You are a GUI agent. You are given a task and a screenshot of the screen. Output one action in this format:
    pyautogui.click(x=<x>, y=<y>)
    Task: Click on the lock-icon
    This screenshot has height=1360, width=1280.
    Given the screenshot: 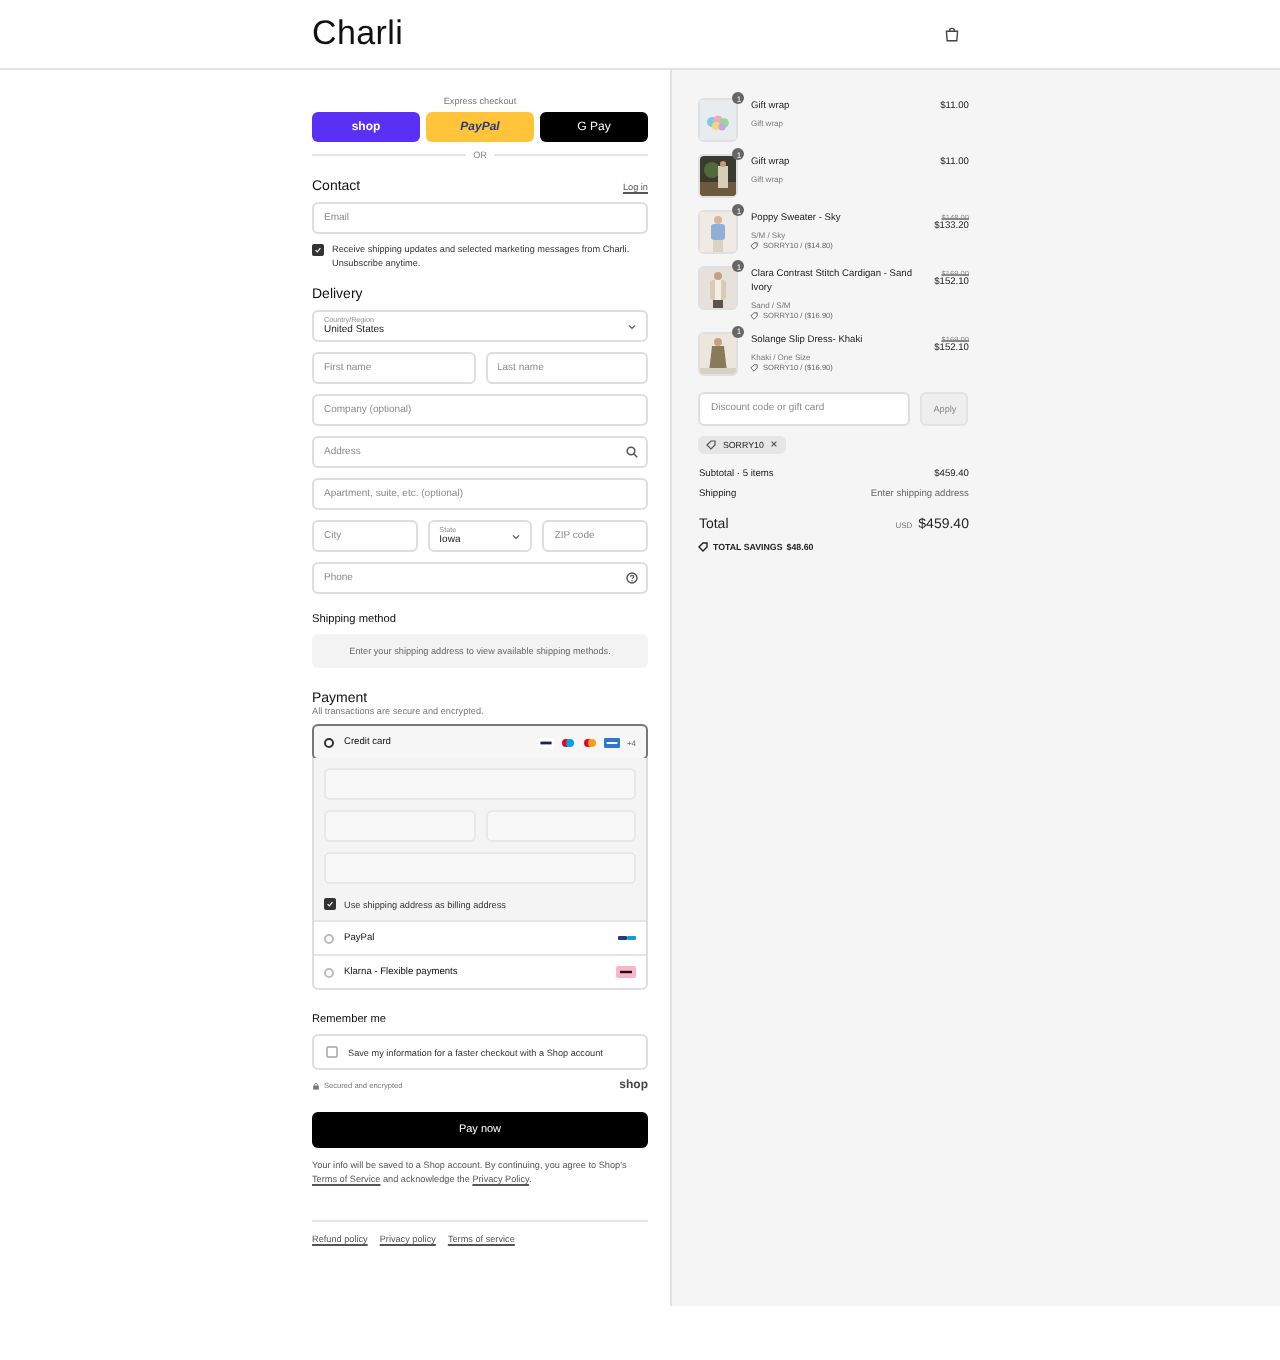 What is the action you would take?
    pyautogui.click(x=316, y=1086)
    